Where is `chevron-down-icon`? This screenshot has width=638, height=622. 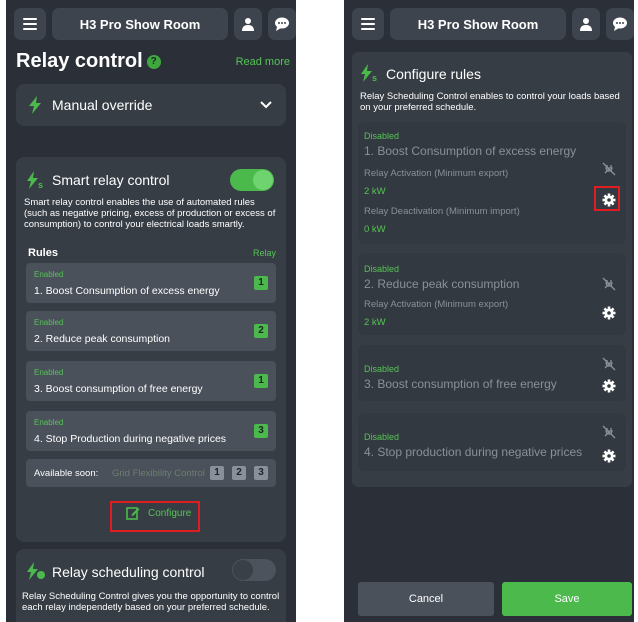 chevron-down-icon is located at coordinates (266, 105).